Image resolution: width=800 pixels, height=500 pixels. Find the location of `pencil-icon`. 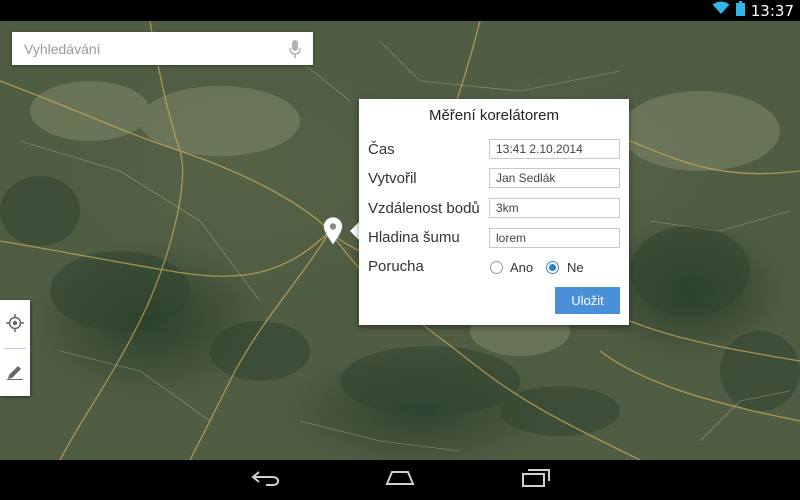

pencil-icon is located at coordinates (15, 373).